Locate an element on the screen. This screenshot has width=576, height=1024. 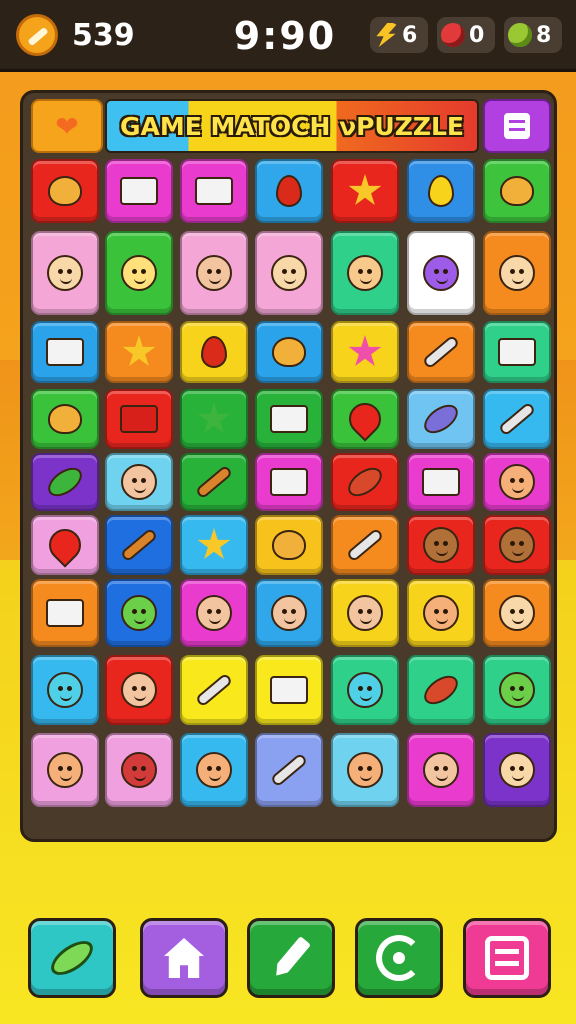
brush-icon is located at coordinates (517, 419).